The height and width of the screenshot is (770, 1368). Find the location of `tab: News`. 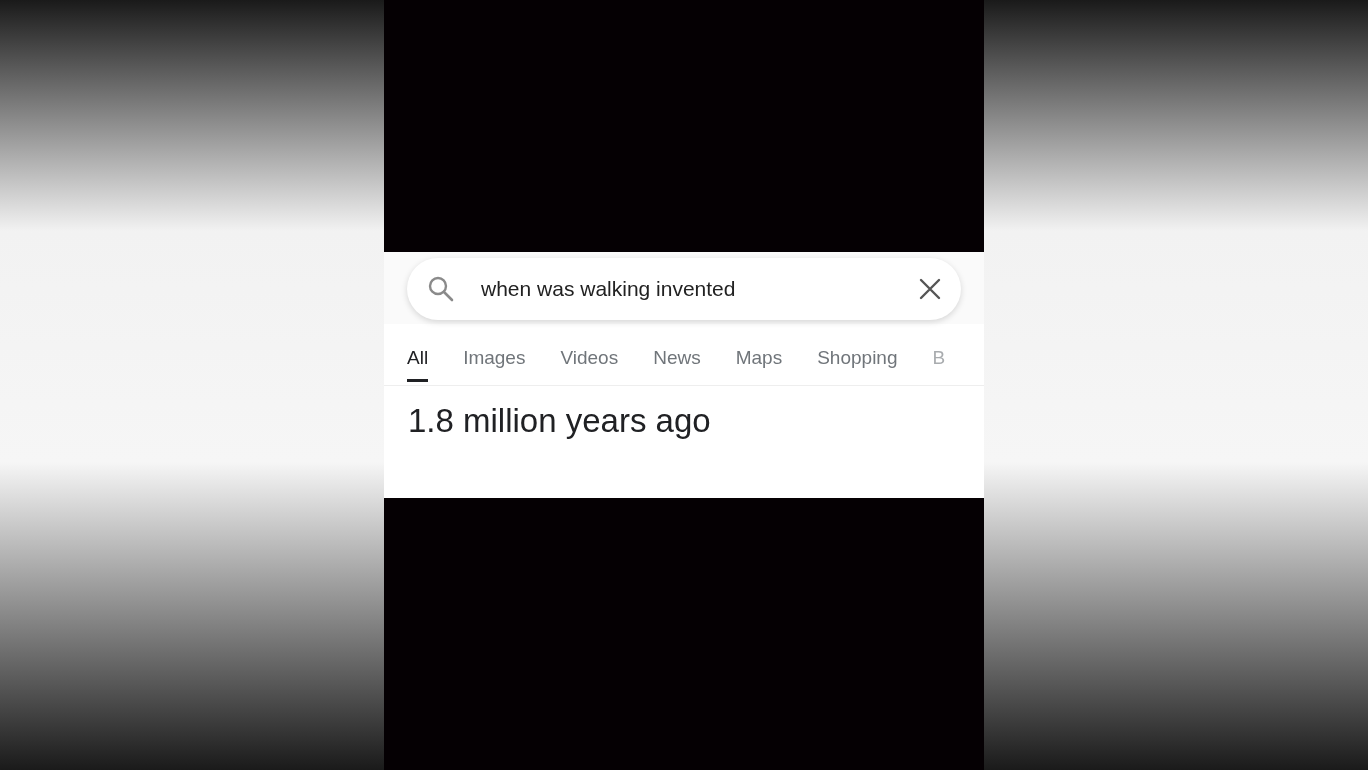

tab: News is located at coordinates (677, 363).